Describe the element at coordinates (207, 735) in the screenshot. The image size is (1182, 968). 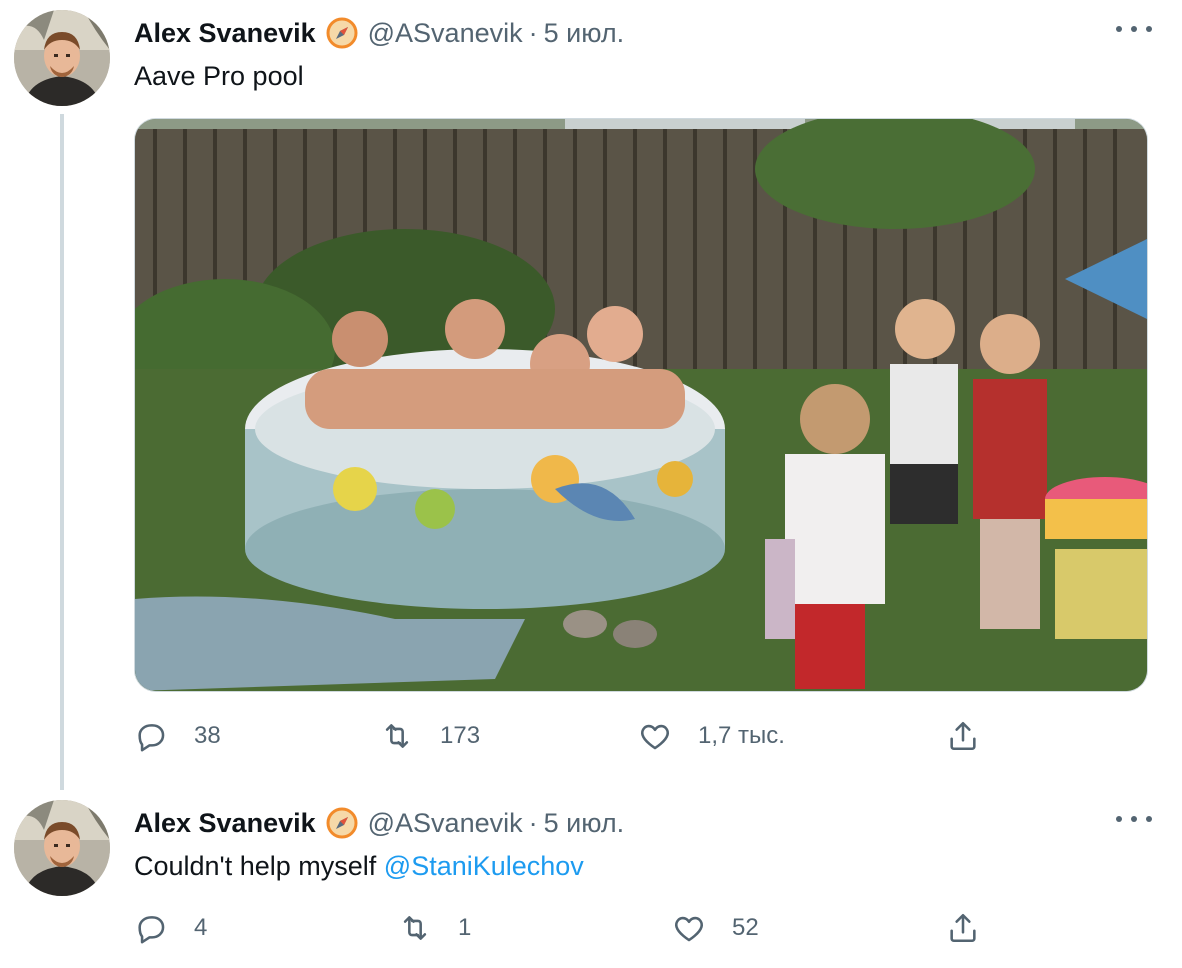
I see `reply-count: 38` at that location.